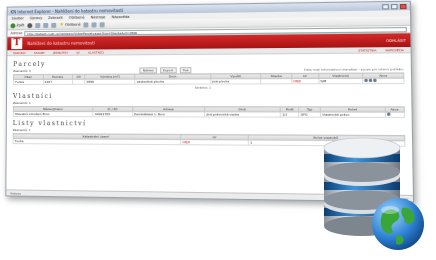  I want to click on maximize-button, so click(394, 6).